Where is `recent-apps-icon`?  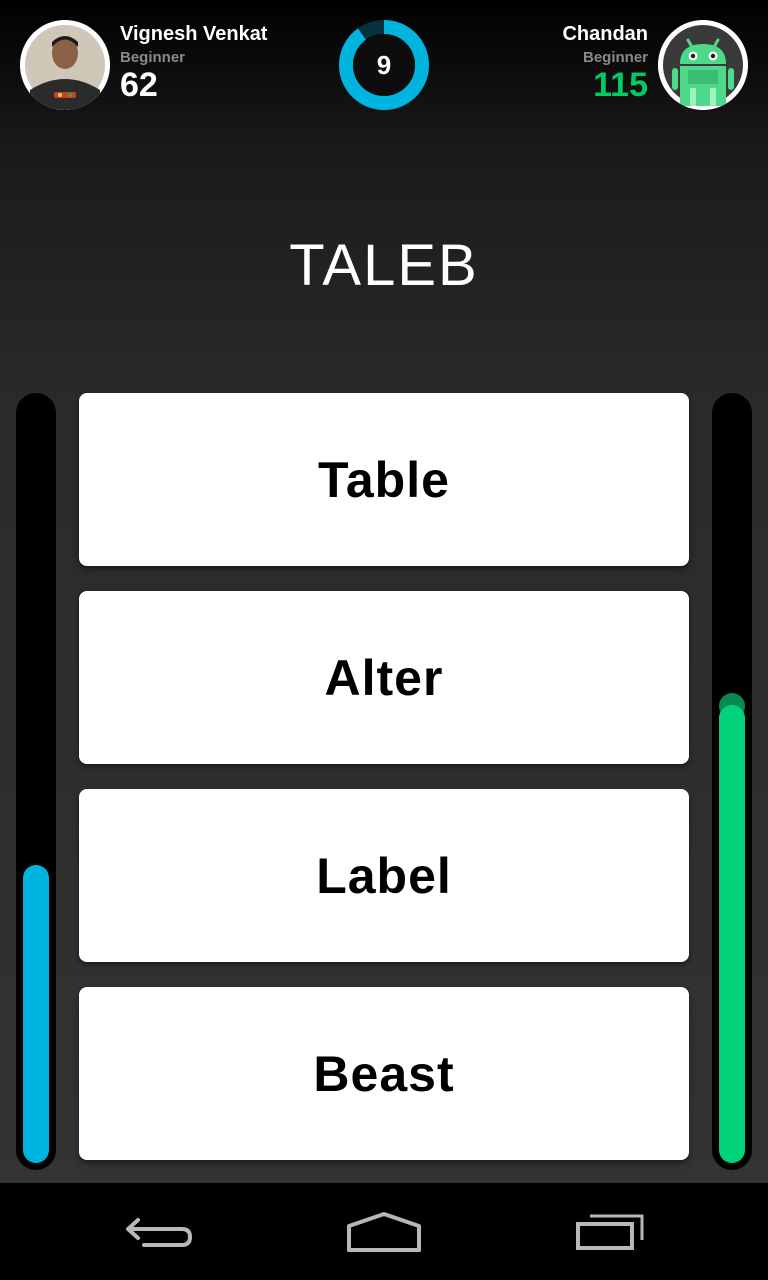 recent-apps-icon is located at coordinates (610, 1232).